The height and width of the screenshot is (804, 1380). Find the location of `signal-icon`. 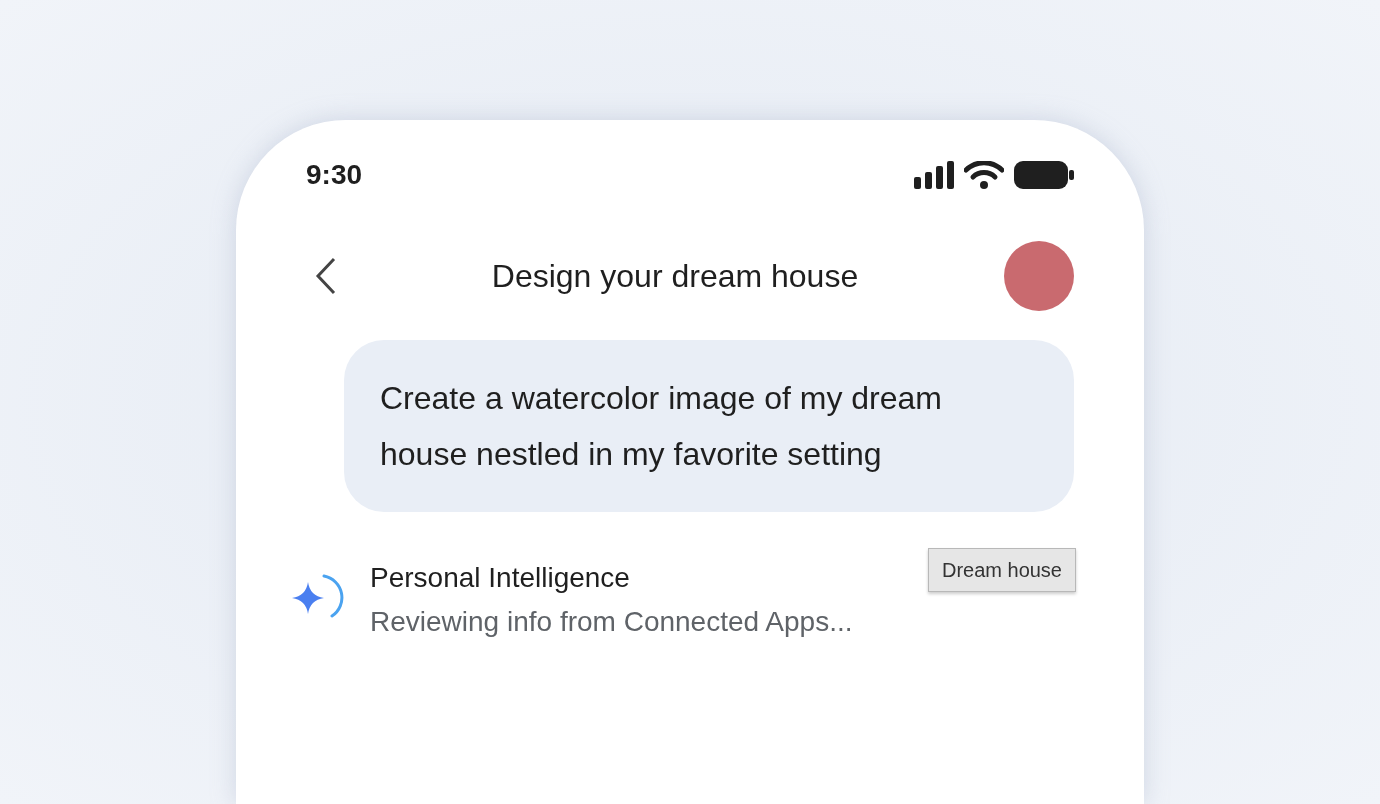

signal-icon is located at coordinates (934, 175).